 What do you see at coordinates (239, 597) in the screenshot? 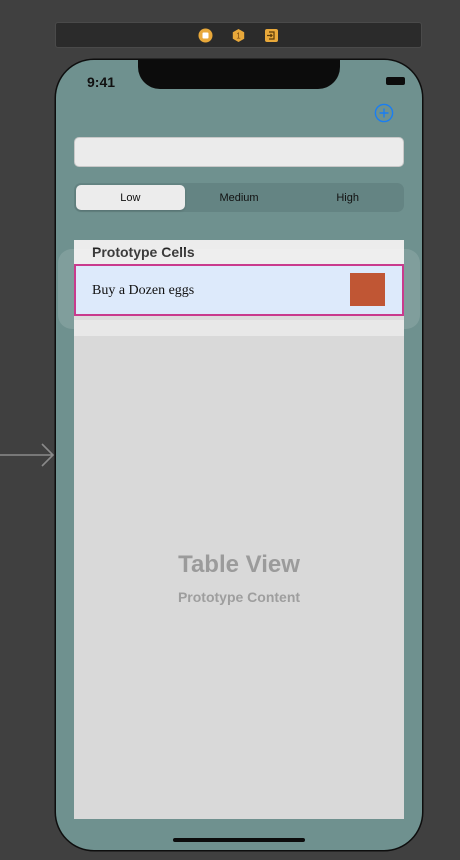
I see `table-view-placeholder-subtitle: Prototype Content` at bounding box center [239, 597].